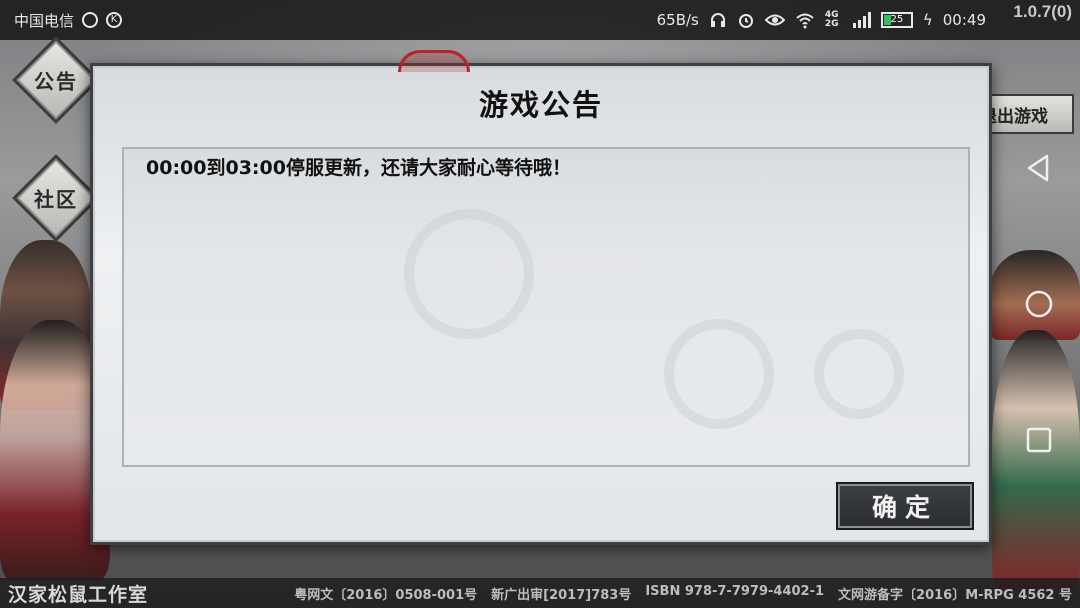 The image size is (1080, 608). I want to click on battery-icon: 25, so click(896, 20).